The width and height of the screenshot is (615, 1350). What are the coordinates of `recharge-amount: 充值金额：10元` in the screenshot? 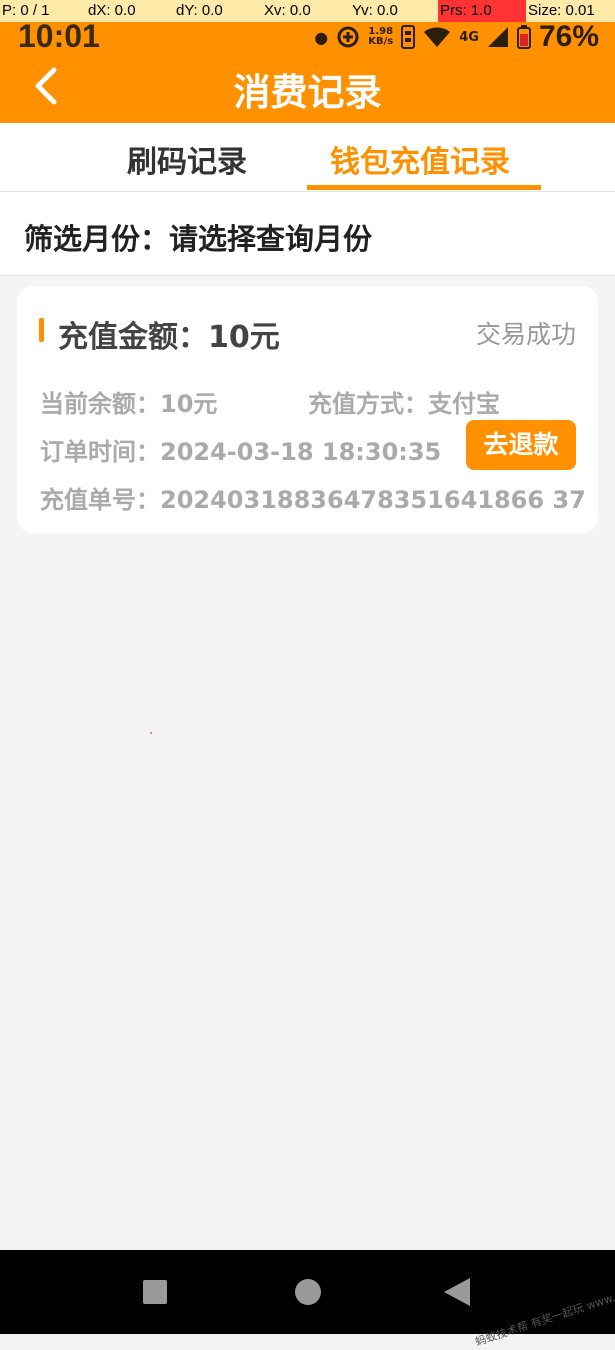 It's located at (169, 337).